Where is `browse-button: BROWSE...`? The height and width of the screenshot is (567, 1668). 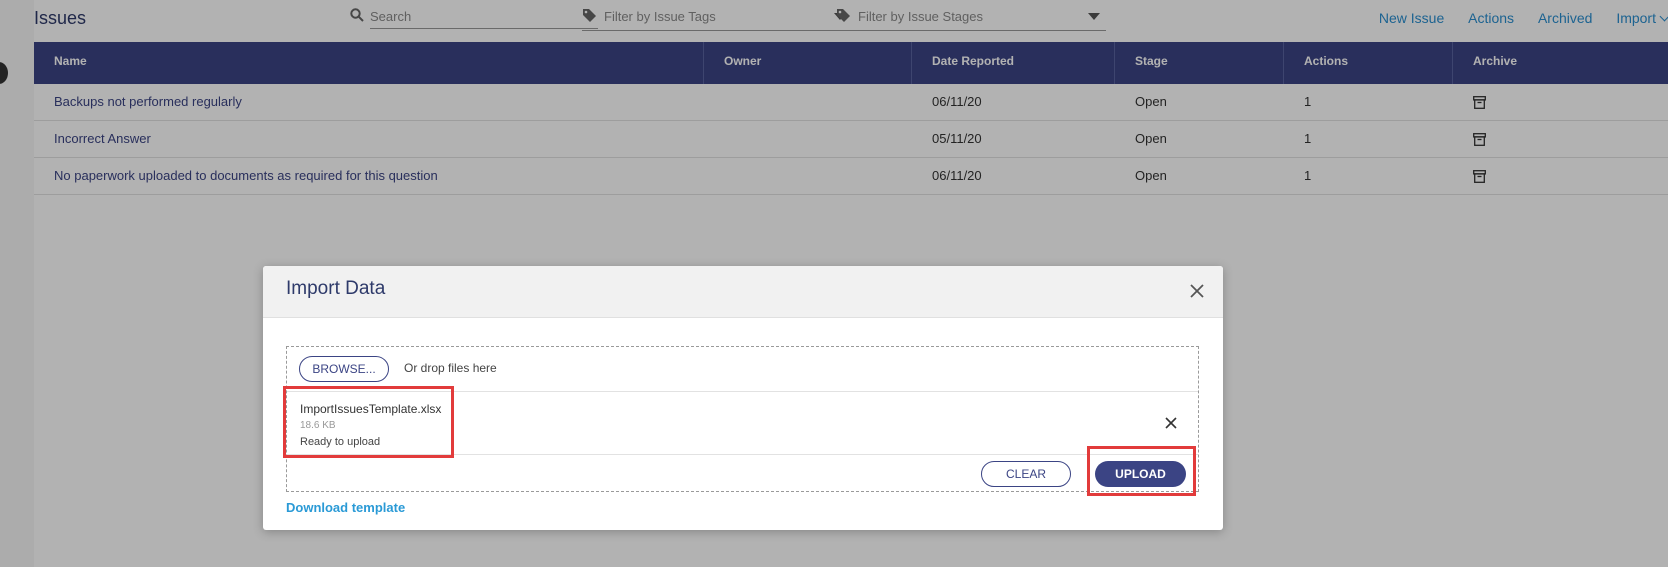
browse-button: BROWSE... is located at coordinates (344, 369).